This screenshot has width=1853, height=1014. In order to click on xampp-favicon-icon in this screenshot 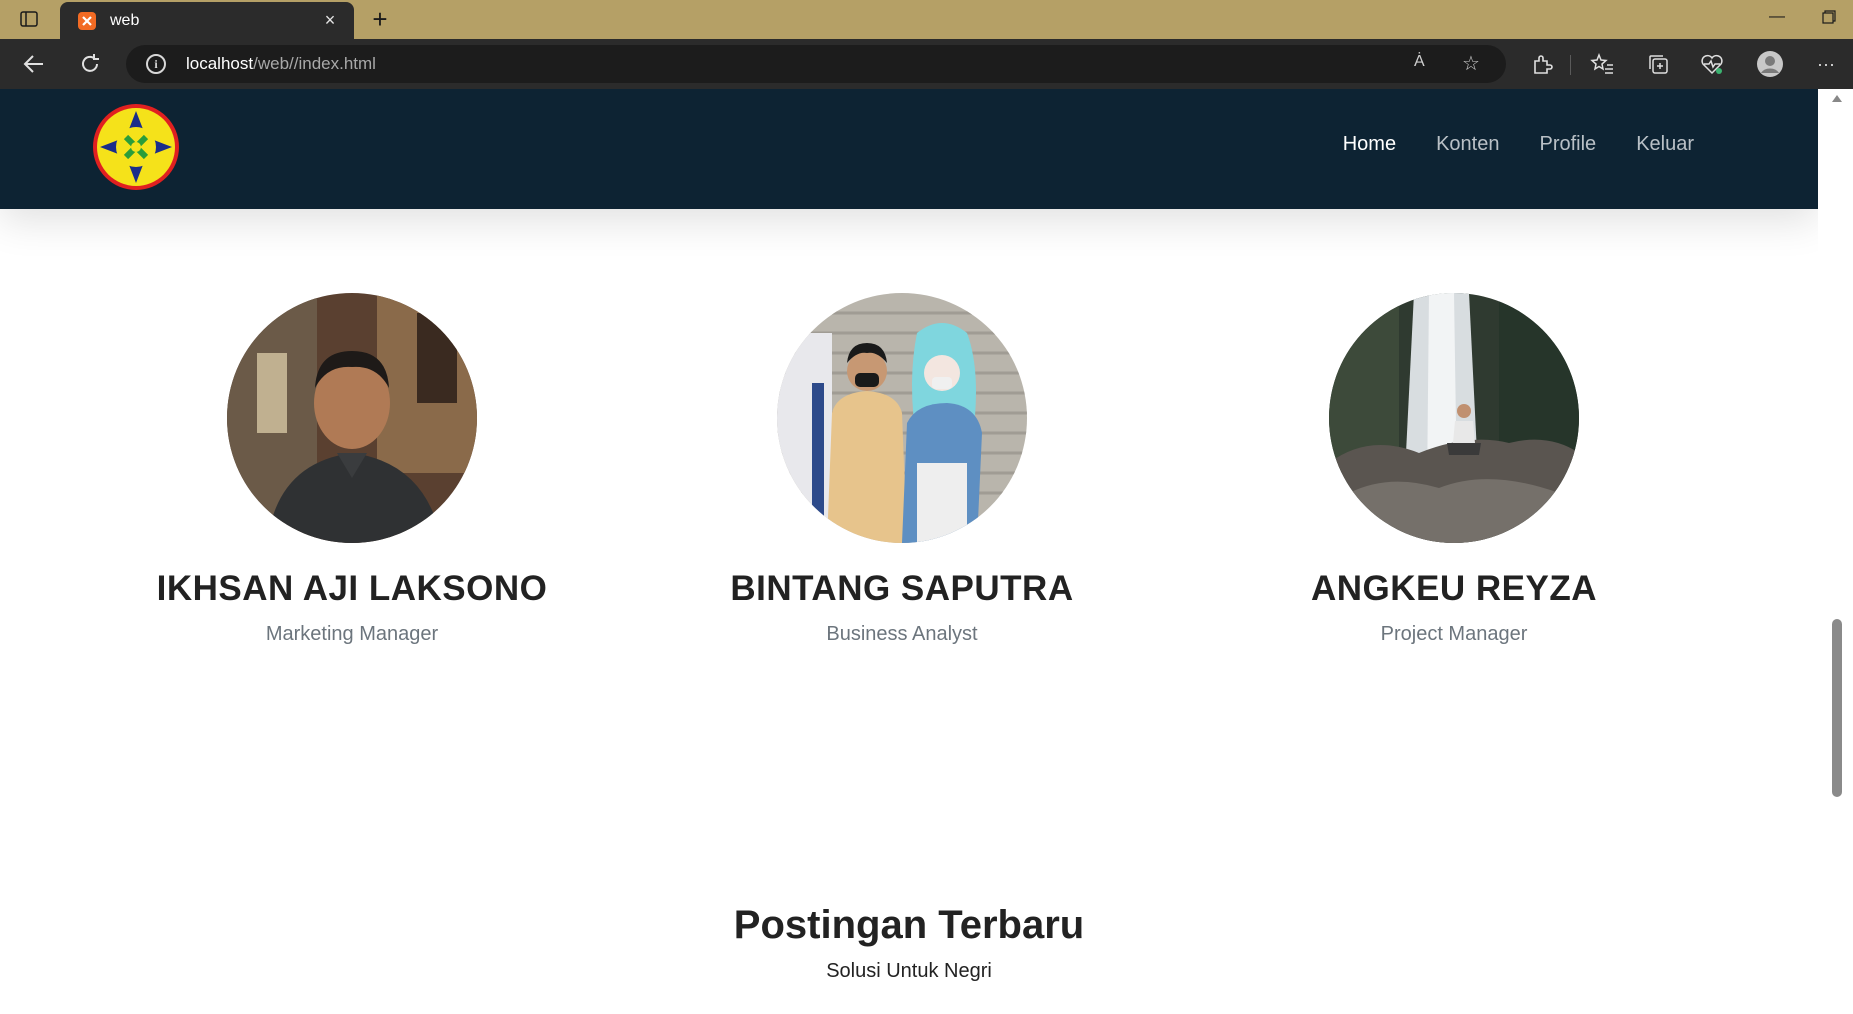, I will do `click(87, 20)`.